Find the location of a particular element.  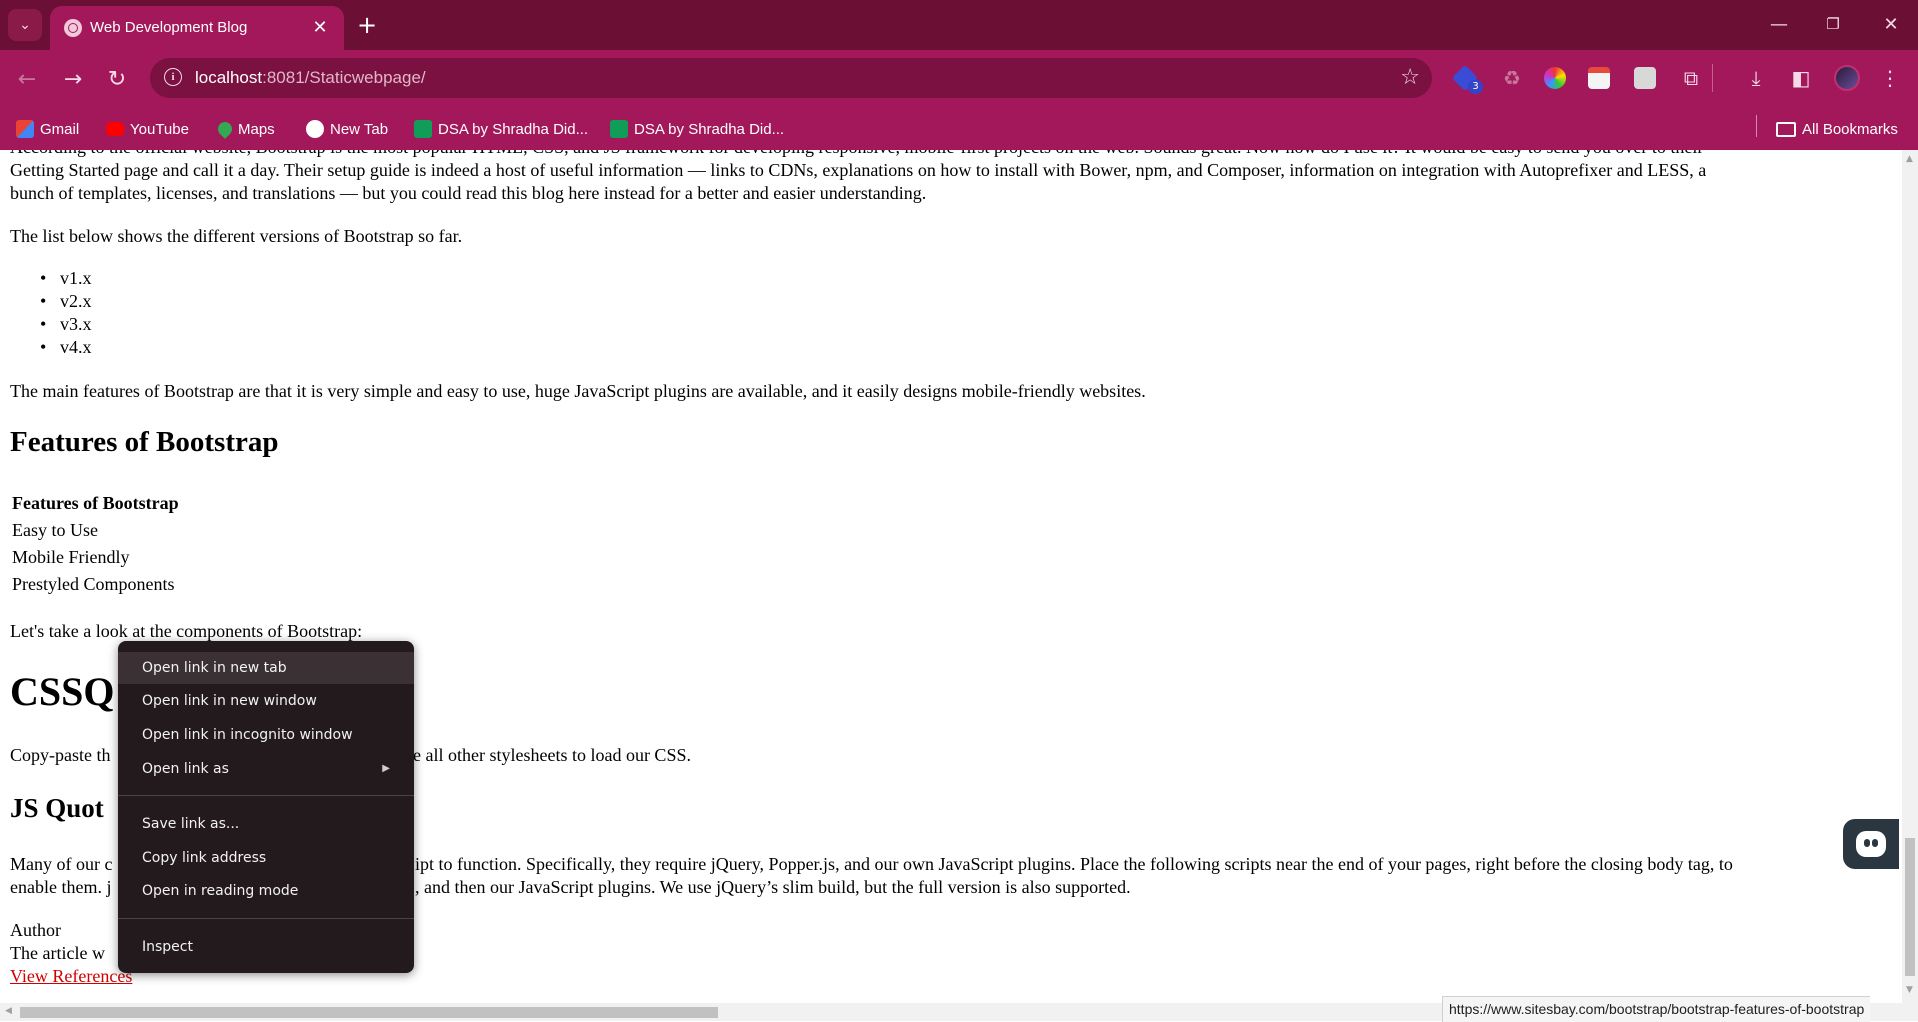

window-close-button: ✕ is located at coordinates (1891, 24).